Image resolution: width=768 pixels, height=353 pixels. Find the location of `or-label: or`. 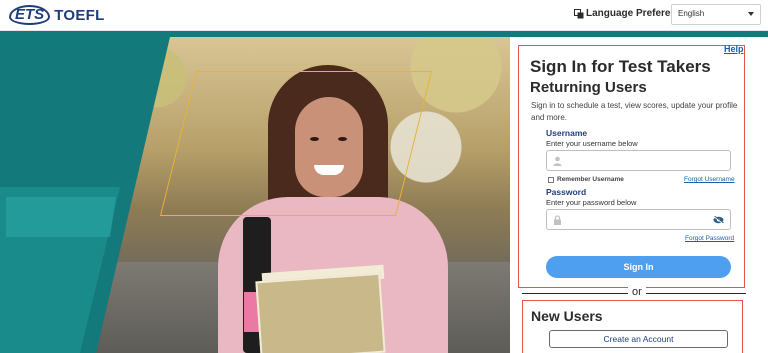

or-label: or is located at coordinates (637, 292).